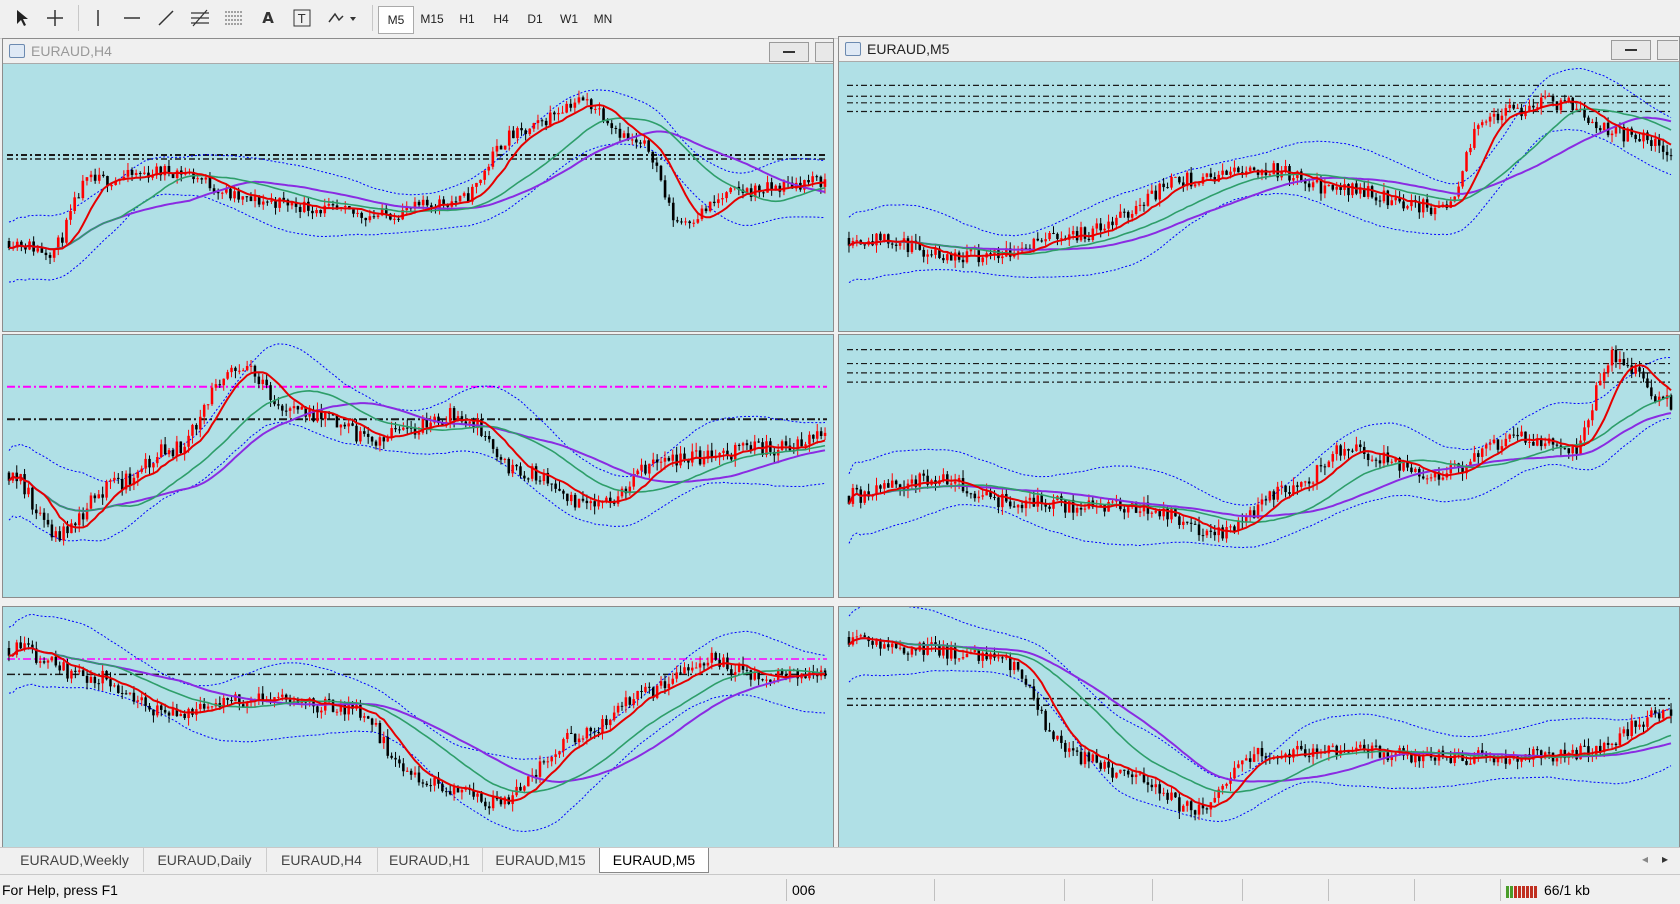 The width and height of the screenshot is (1680, 904). What do you see at coordinates (322, 860) in the screenshot?
I see `chart-tab-euraud-h4: EURAUD,H4` at bounding box center [322, 860].